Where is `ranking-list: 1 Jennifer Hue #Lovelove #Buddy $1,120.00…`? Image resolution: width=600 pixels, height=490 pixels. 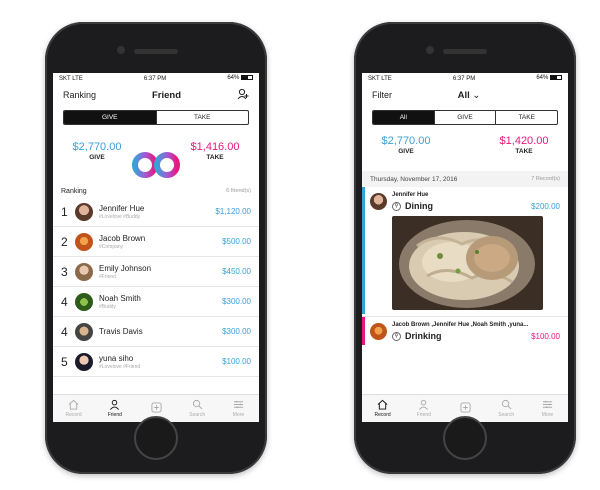 ranking-list: 1 Jennifer Hue #Lovelove #Buddy $1,120.00… is located at coordinates (156, 287).